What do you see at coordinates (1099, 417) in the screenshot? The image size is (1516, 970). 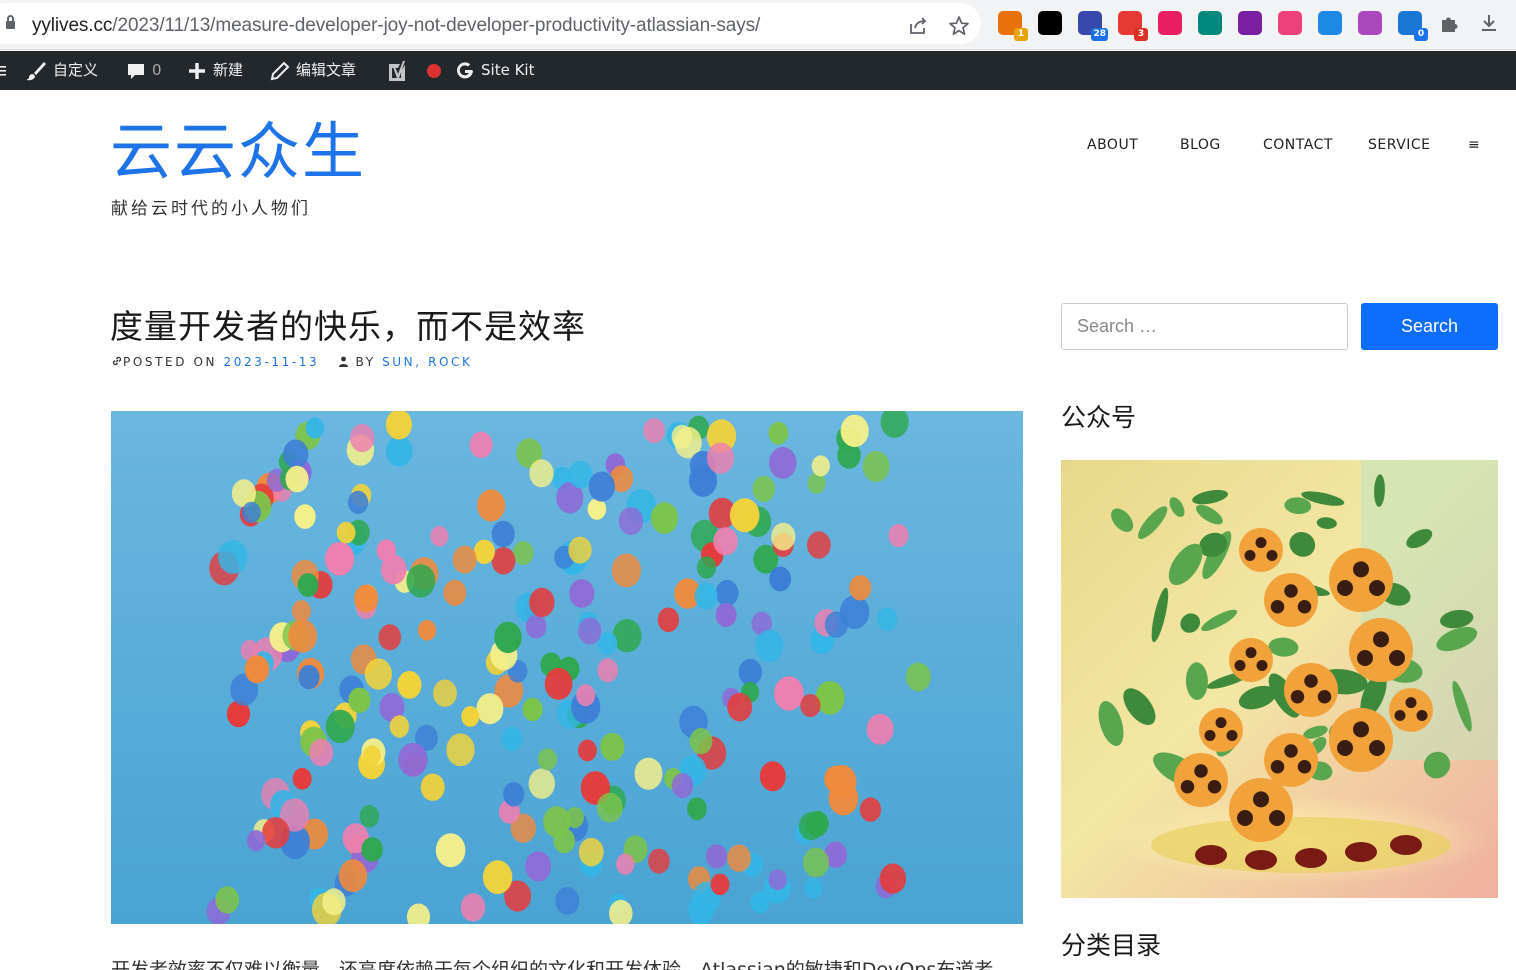 I see `widget-title-wechat: 公众号` at bounding box center [1099, 417].